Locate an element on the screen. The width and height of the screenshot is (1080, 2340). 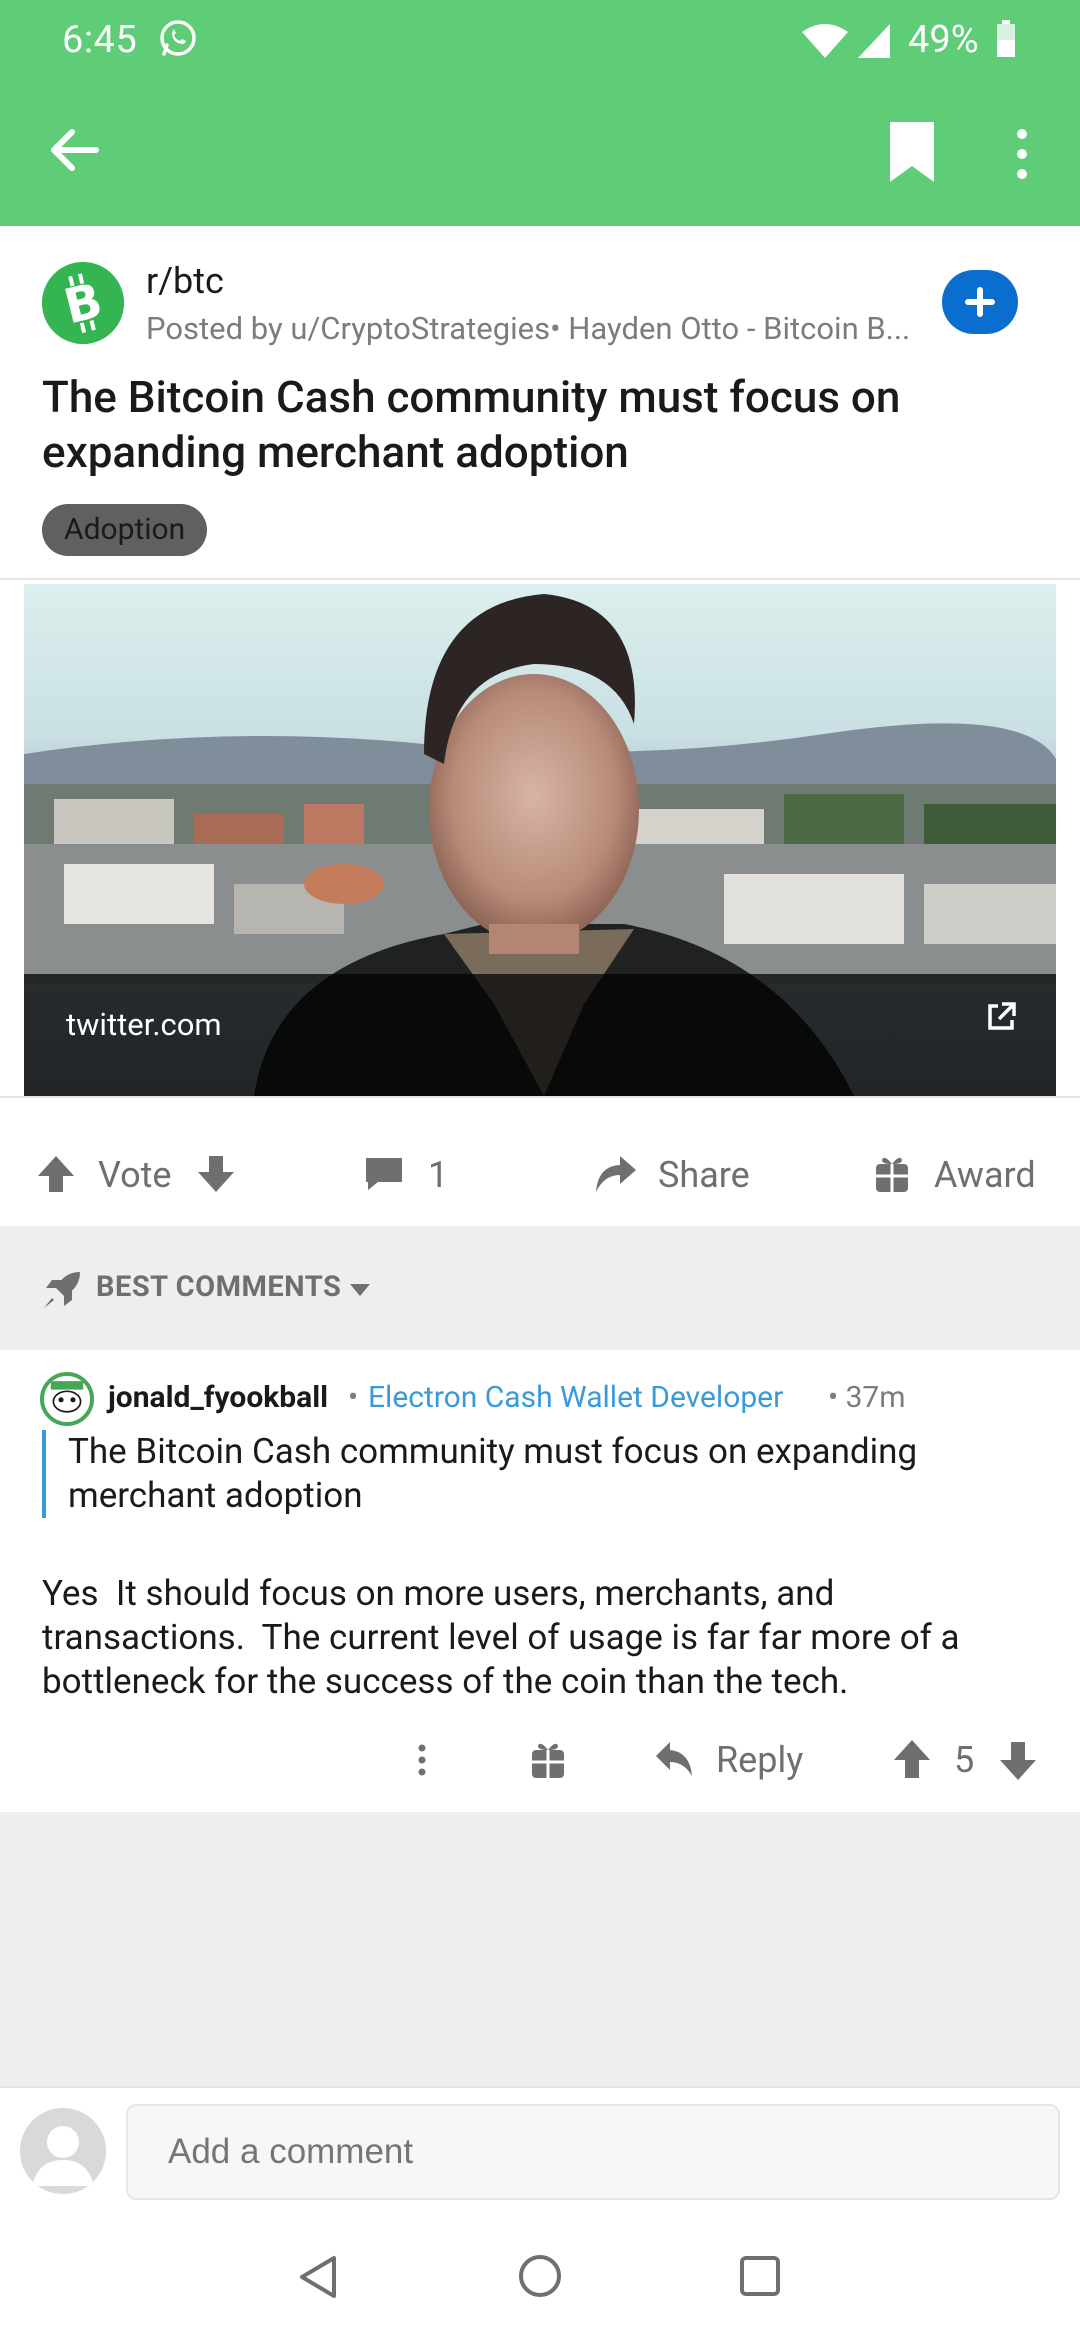
arrow-left-icon is located at coordinates (74, 150).